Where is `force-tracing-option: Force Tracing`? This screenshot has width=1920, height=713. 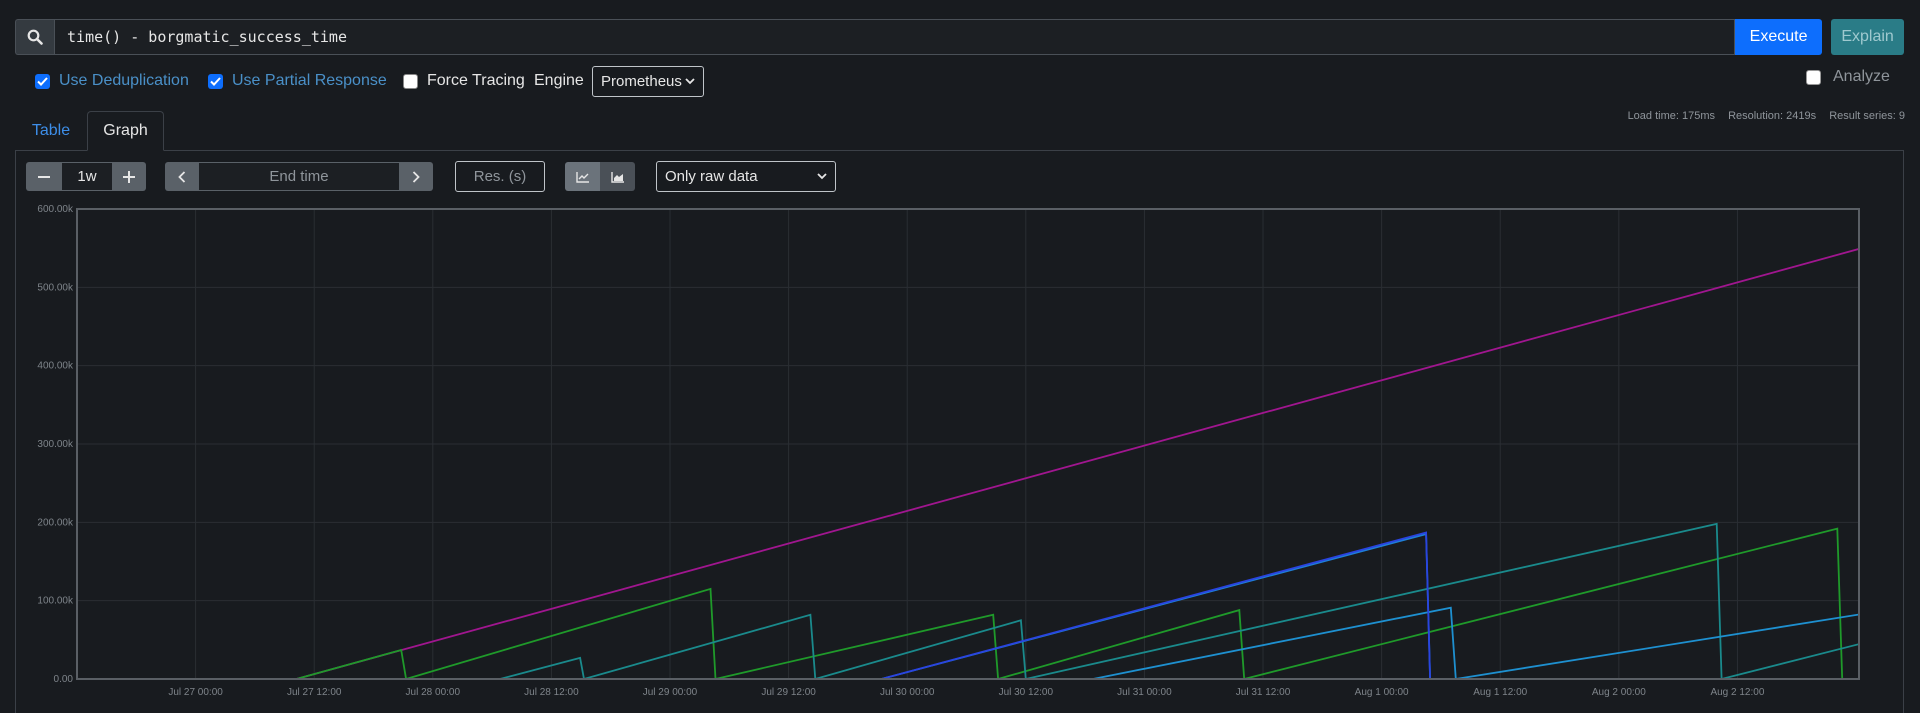 force-tracing-option: Force Tracing is located at coordinates (464, 81).